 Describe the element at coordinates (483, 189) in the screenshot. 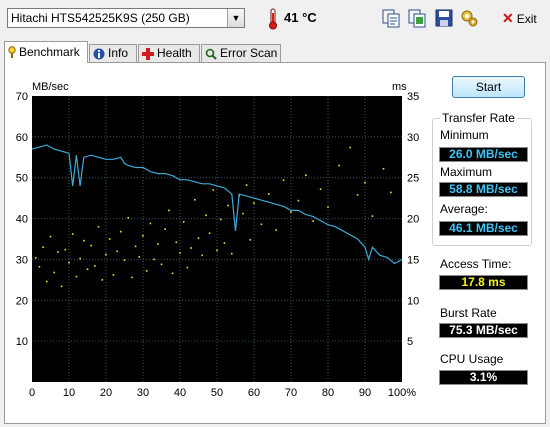

I see `maximum-value: 58.8 MB/sec` at that location.